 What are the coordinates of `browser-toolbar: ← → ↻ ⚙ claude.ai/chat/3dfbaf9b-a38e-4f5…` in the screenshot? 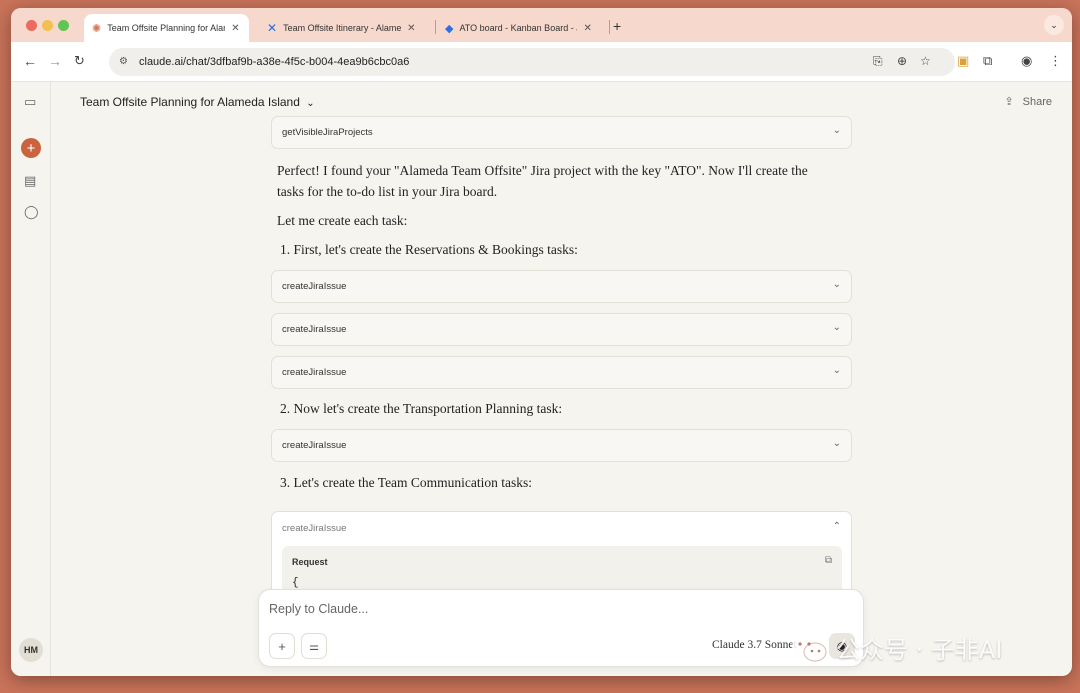 It's located at (541, 62).